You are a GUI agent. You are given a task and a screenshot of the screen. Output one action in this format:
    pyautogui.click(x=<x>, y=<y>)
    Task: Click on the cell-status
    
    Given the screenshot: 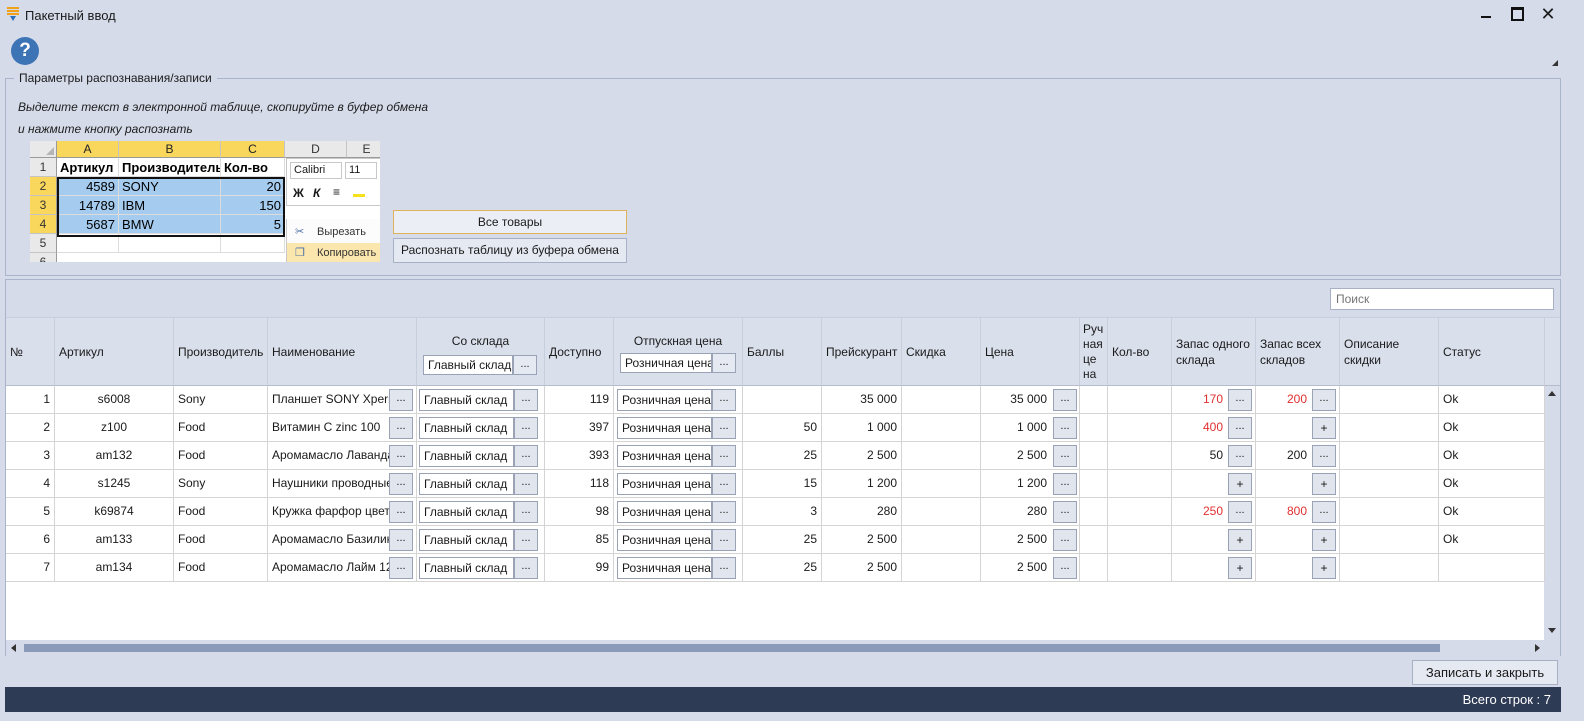 What is the action you would take?
    pyautogui.click(x=1492, y=568)
    